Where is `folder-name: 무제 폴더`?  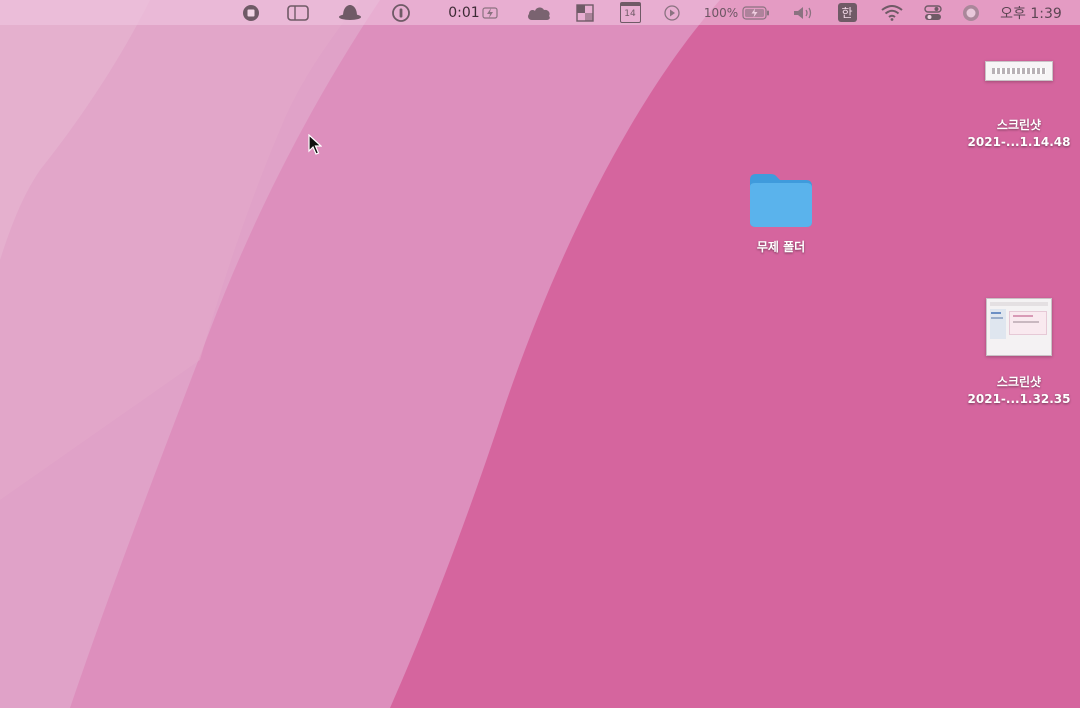
folder-name: 무제 폴더 is located at coordinates (781, 247).